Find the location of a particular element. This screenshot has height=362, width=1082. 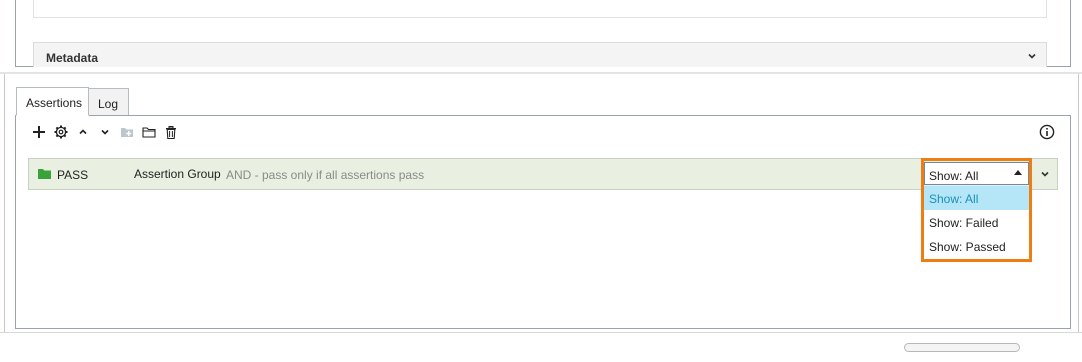

delete-button is located at coordinates (171, 132).